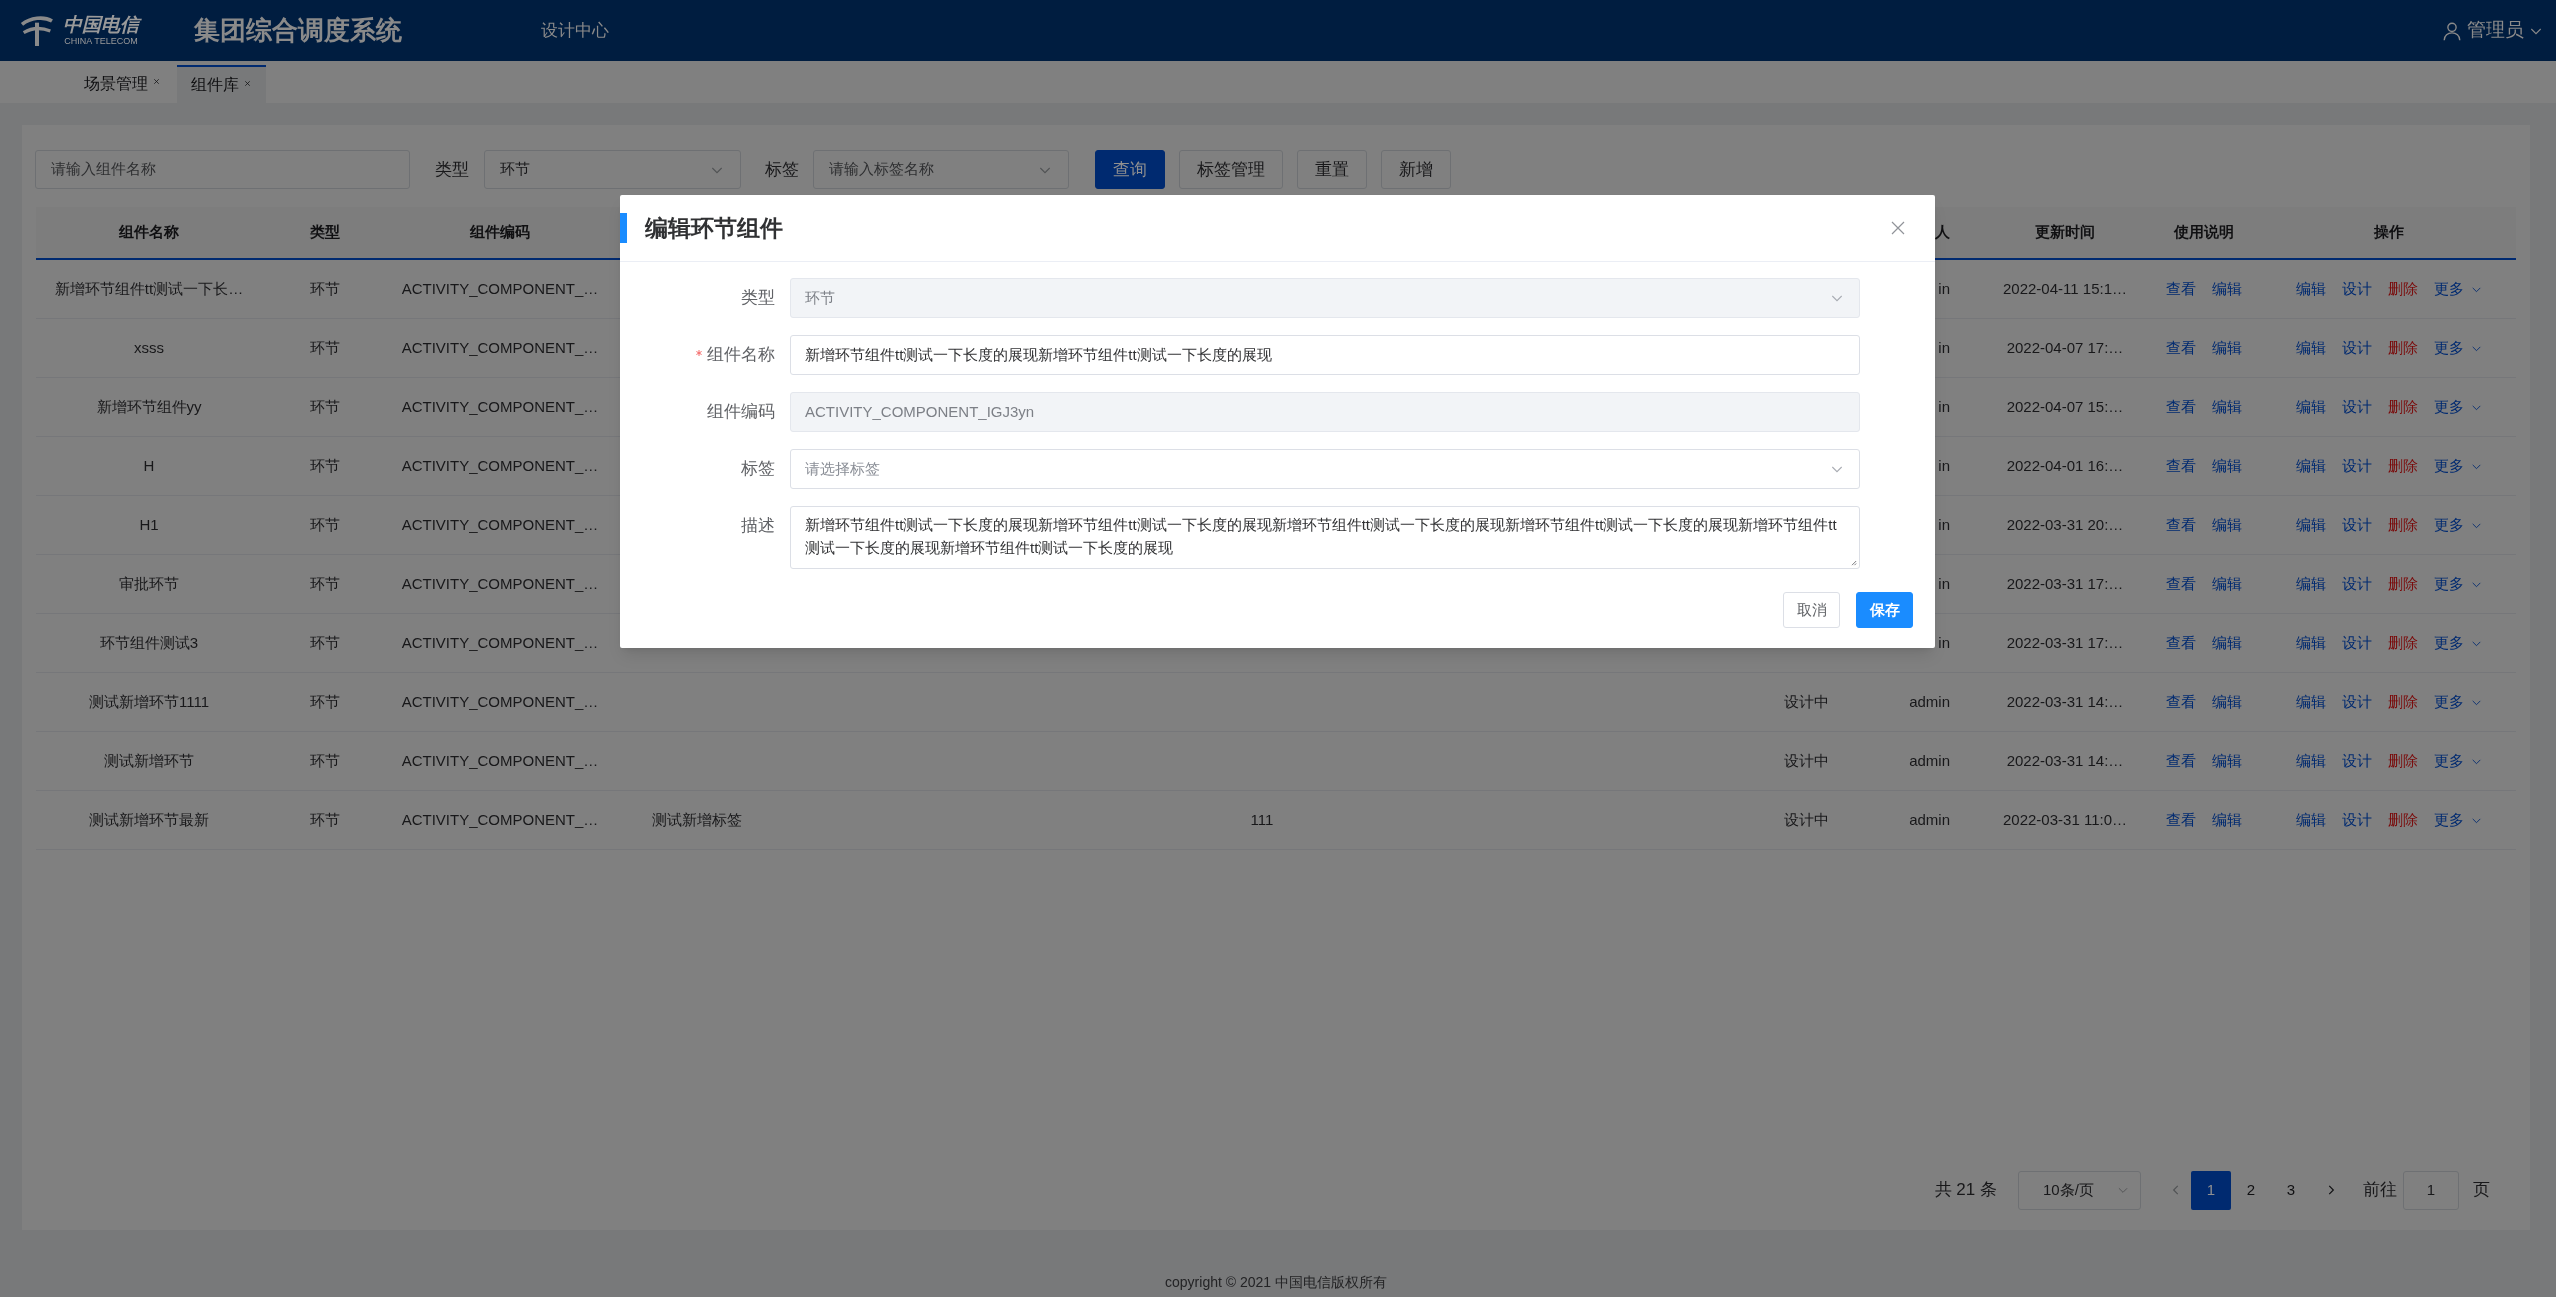  Describe the element at coordinates (149, 701) in the screenshot. I see `table-cell-text: 测试新增环节1111` at that location.